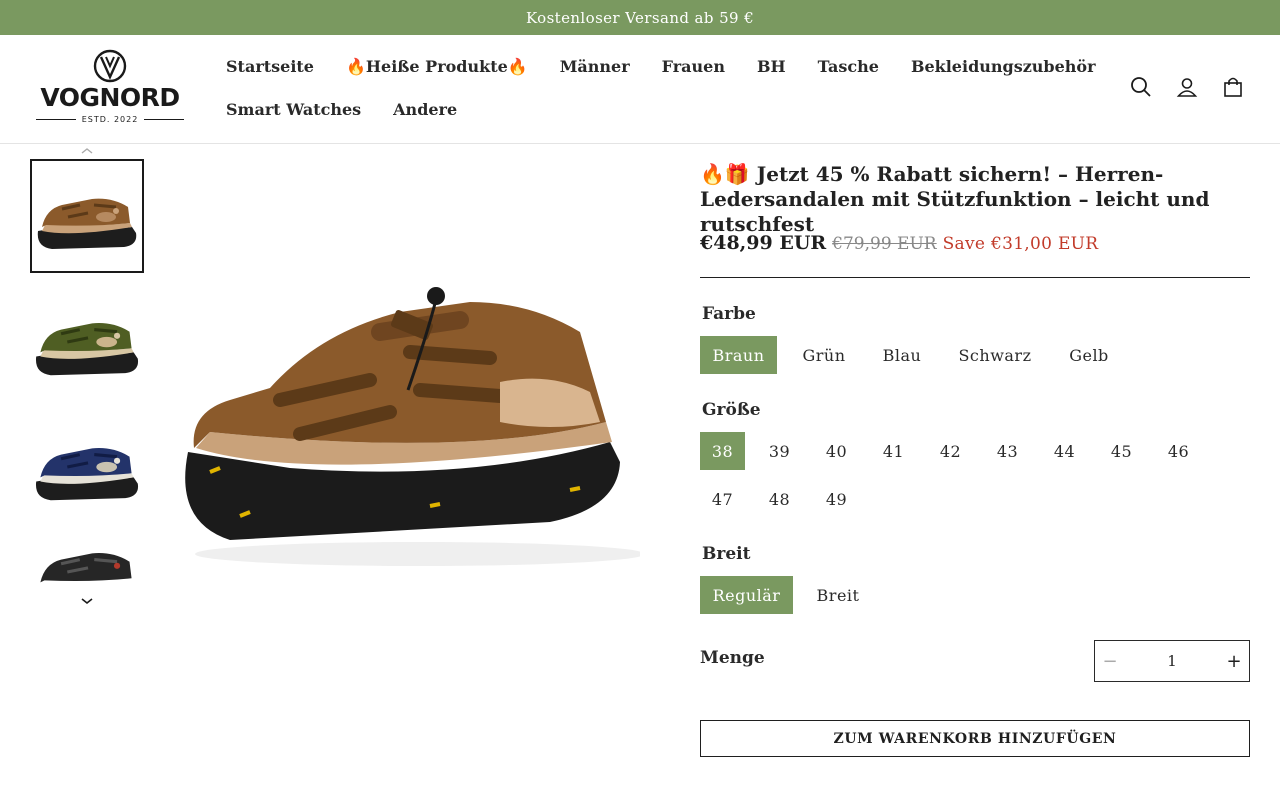  Describe the element at coordinates (975, 738) in the screenshot. I see `add-to-cart-button: ZUM WARENKORB HINZUFÜGEN` at that location.